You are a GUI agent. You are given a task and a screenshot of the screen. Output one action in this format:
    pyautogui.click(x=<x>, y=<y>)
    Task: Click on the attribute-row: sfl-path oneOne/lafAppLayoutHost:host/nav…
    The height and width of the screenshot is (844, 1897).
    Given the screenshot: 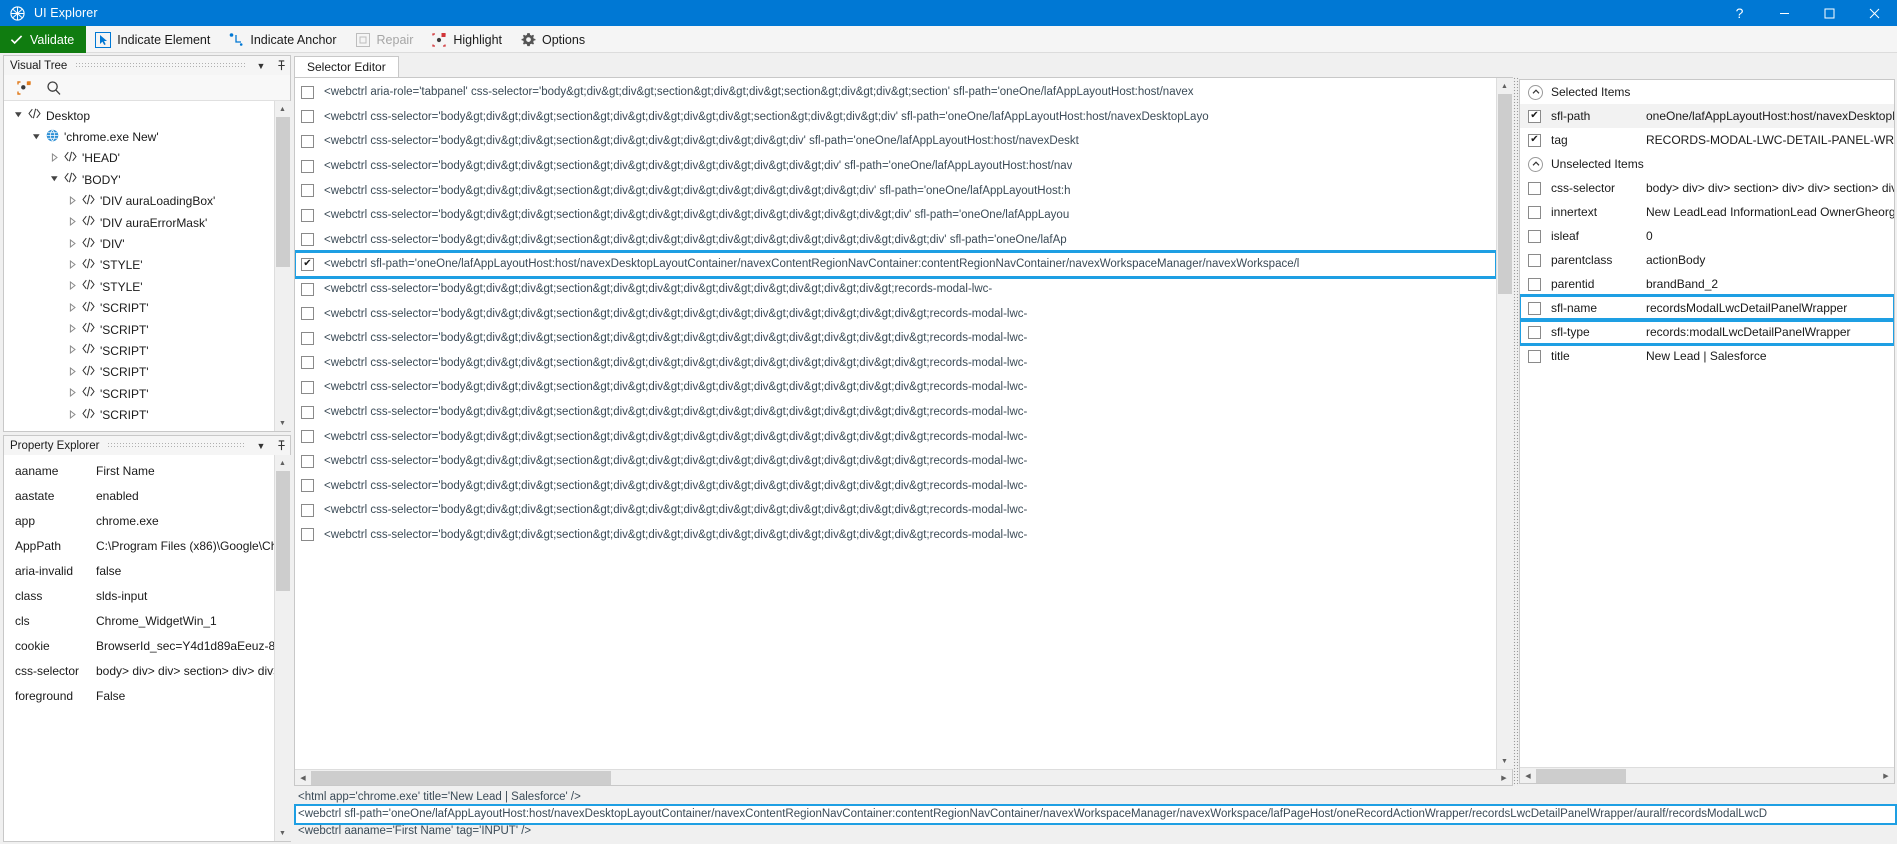 What is the action you would take?
    pyautogui.click(x=1707, y=116)
    